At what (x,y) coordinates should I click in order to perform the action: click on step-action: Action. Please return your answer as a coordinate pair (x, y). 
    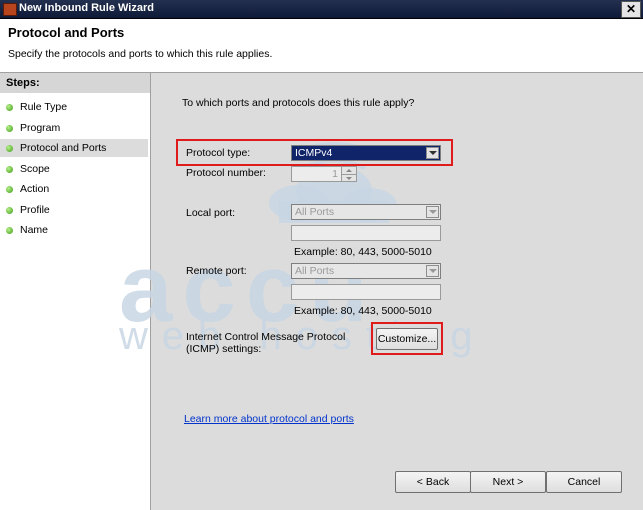
    Looking at the image, I should click on (74, 189).